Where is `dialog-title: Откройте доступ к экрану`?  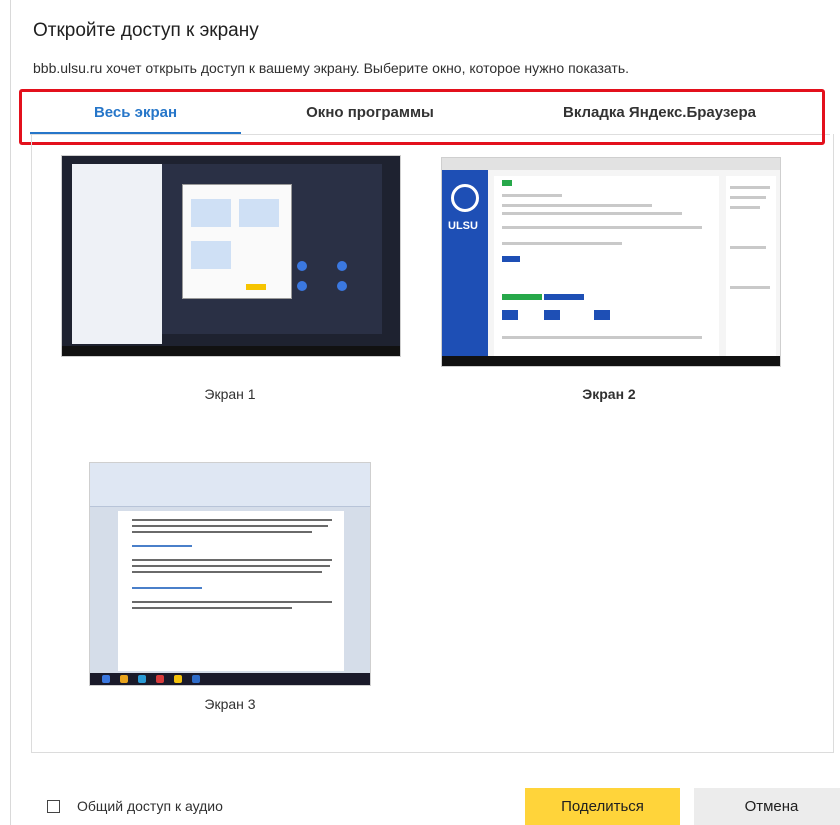
dialog-title: Откройте доступ к экрану is located at coordinates (146, 30).